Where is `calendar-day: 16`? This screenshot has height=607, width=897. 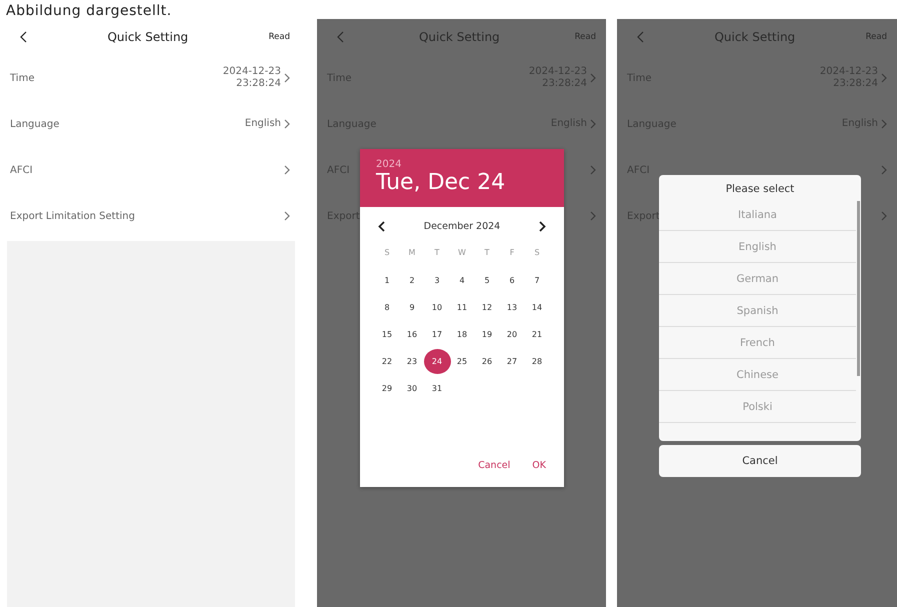 calendar-day: 16 is located at coordinates (412, 334).